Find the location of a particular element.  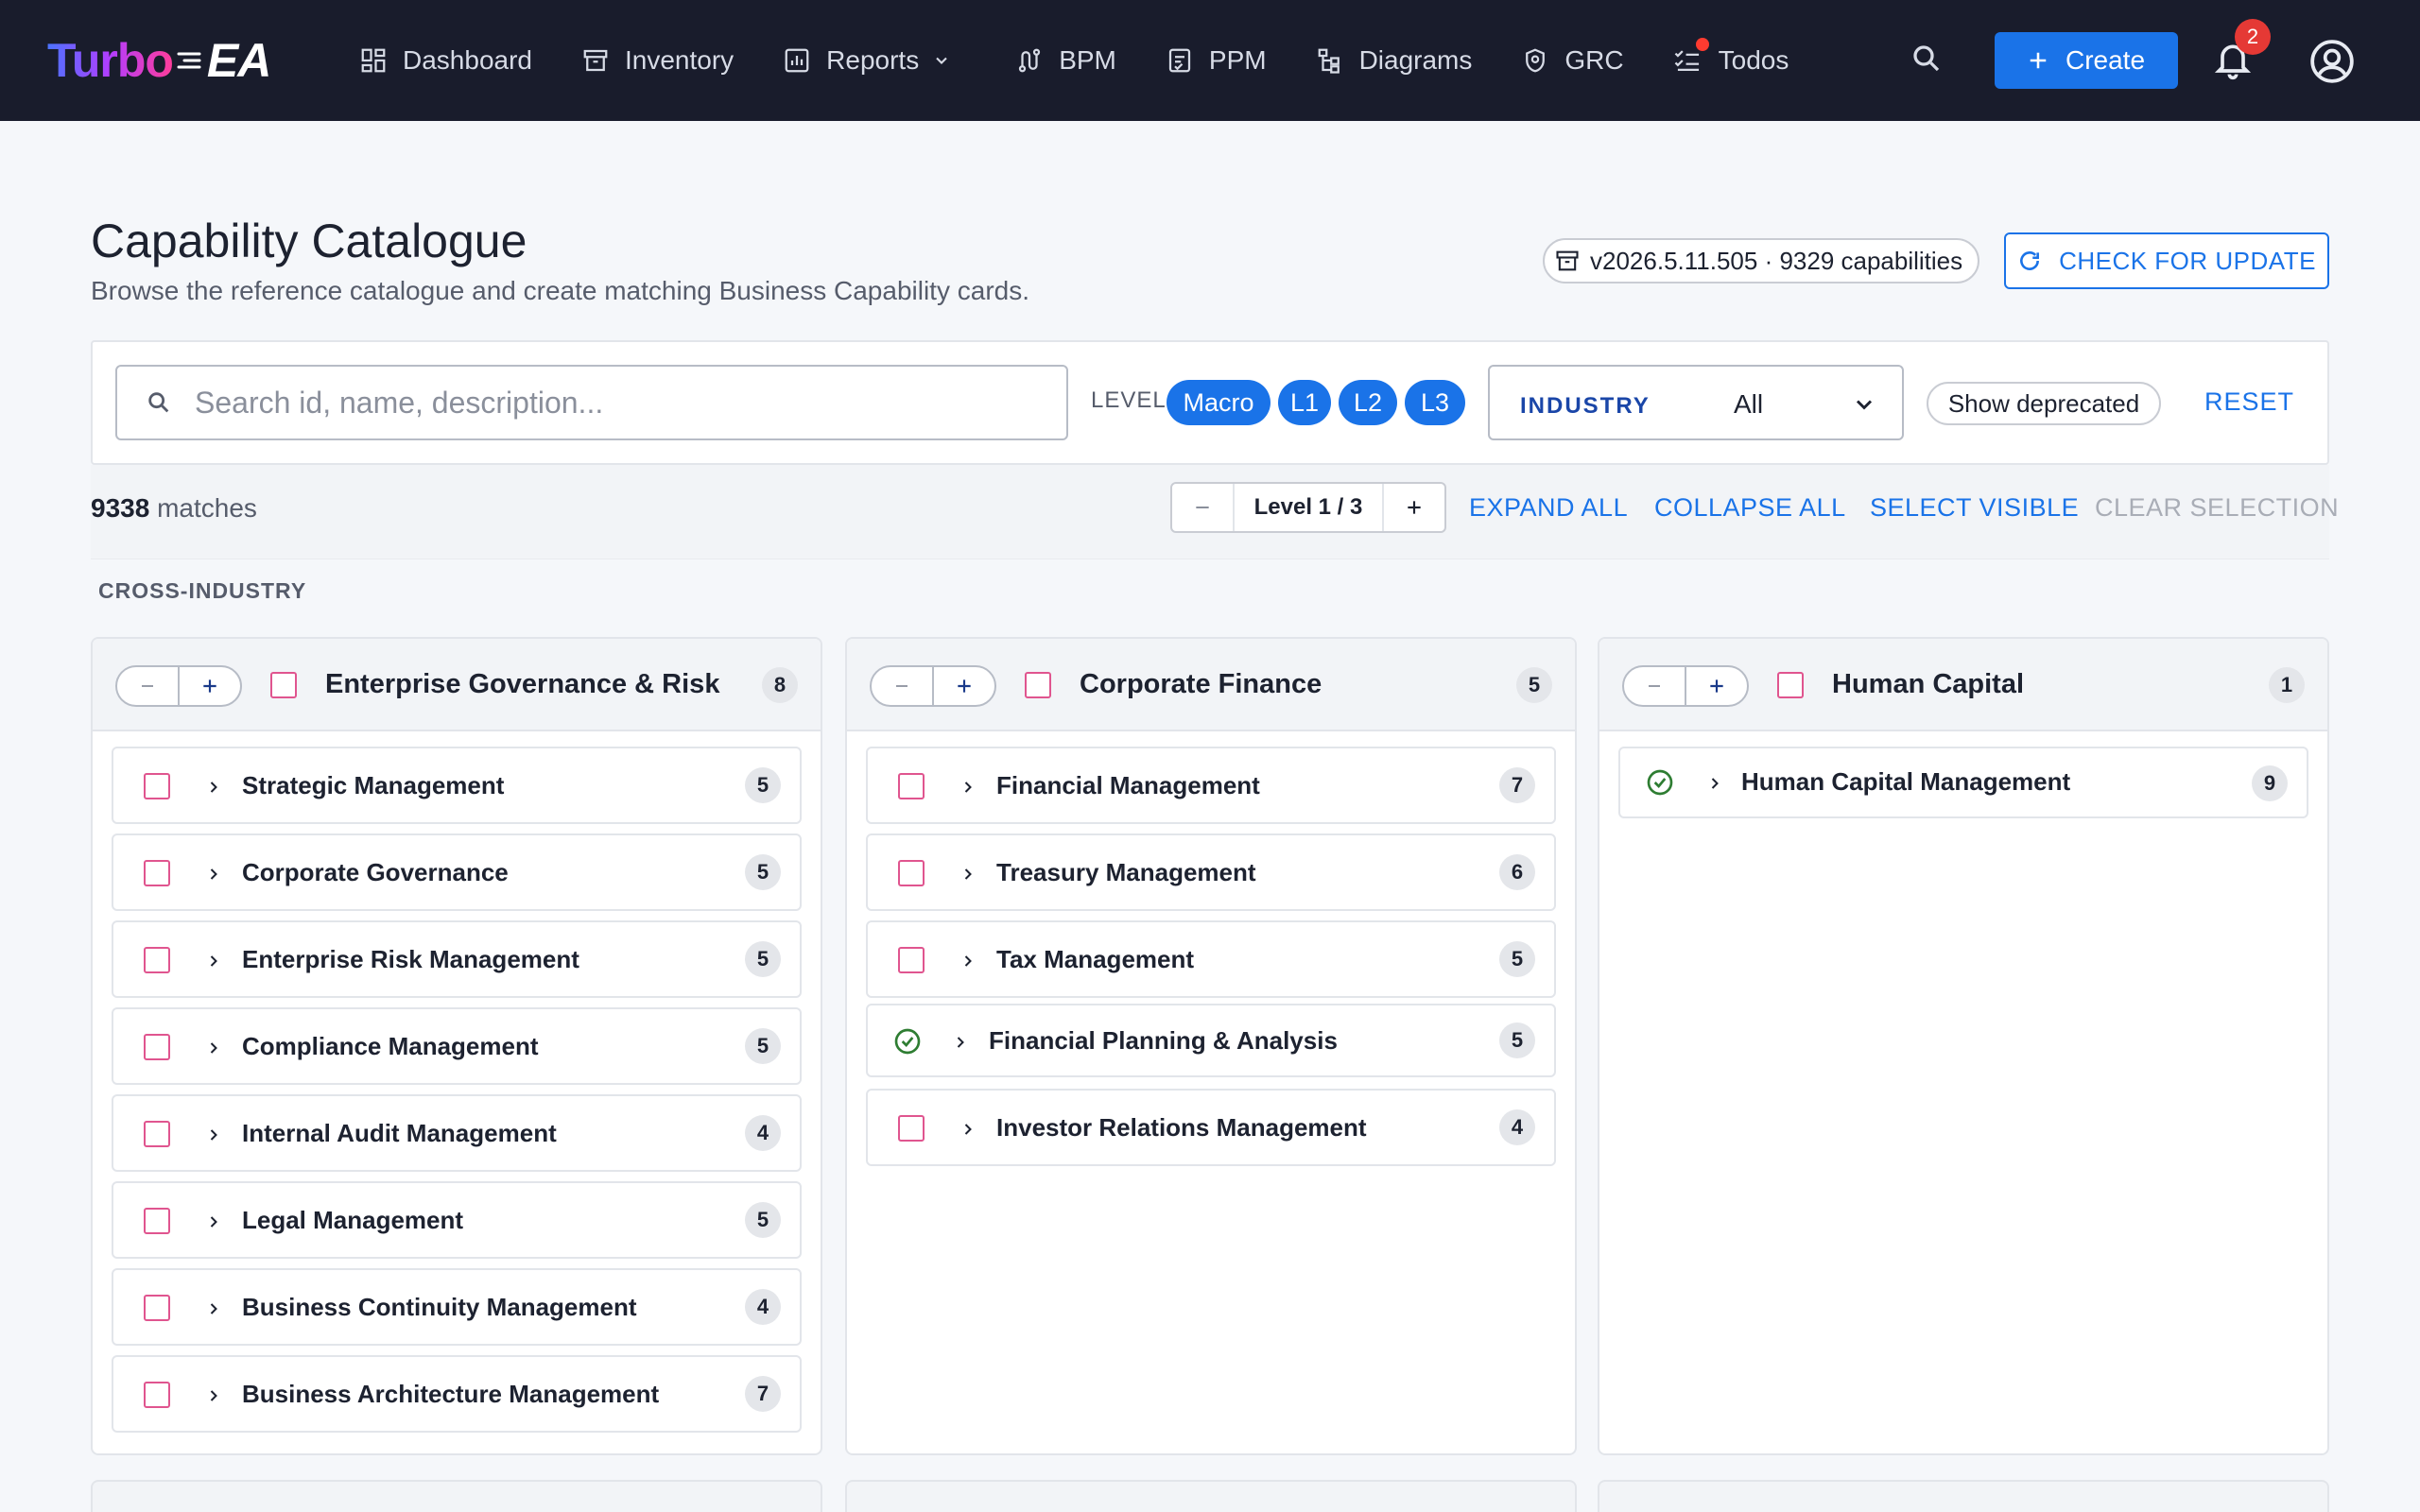

card-title: Enterprise Governance & Risk is located at coordinates (522, 684).